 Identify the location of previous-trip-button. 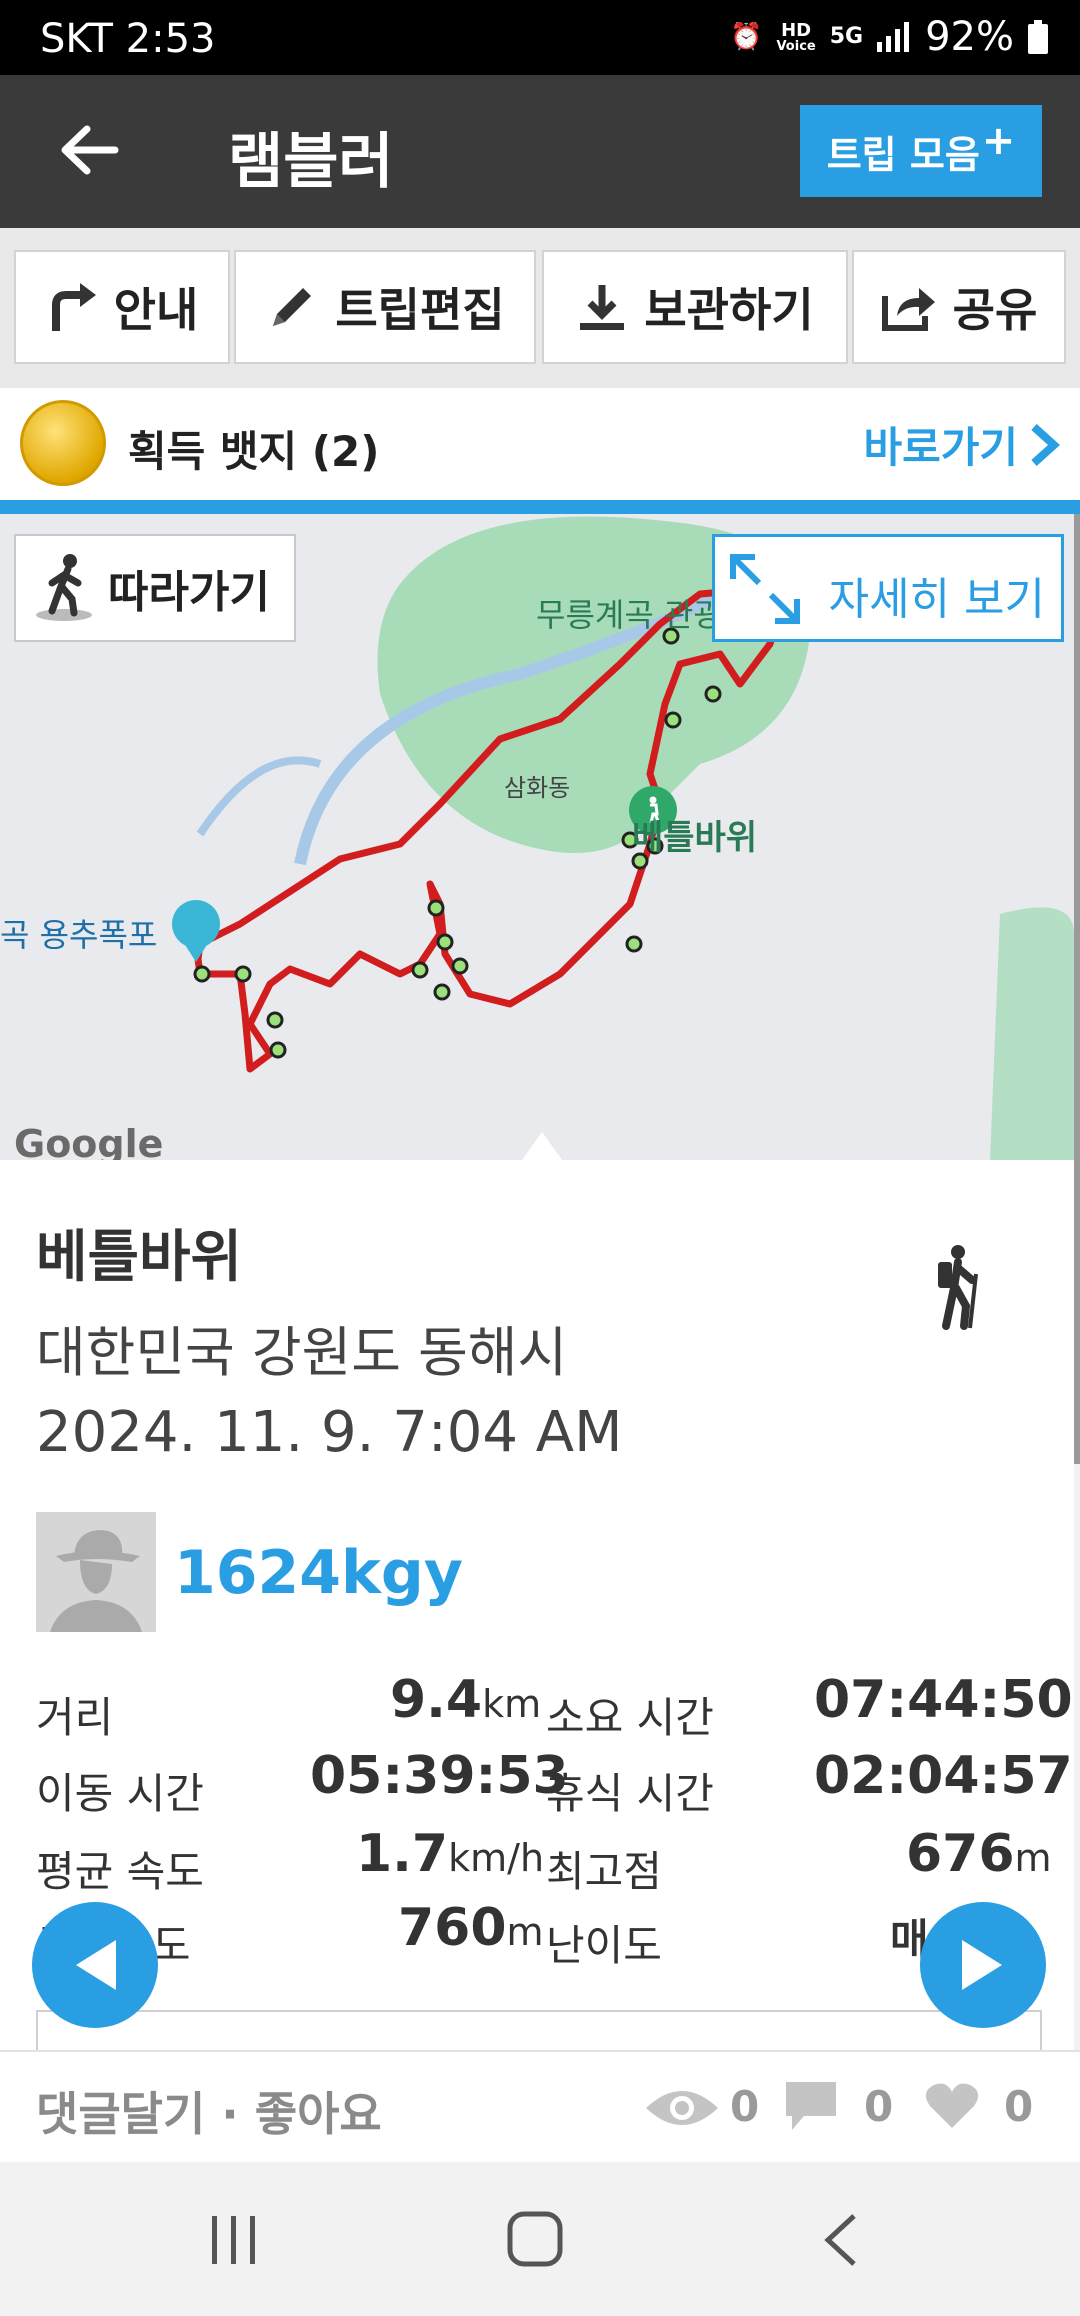
(95, 1965).